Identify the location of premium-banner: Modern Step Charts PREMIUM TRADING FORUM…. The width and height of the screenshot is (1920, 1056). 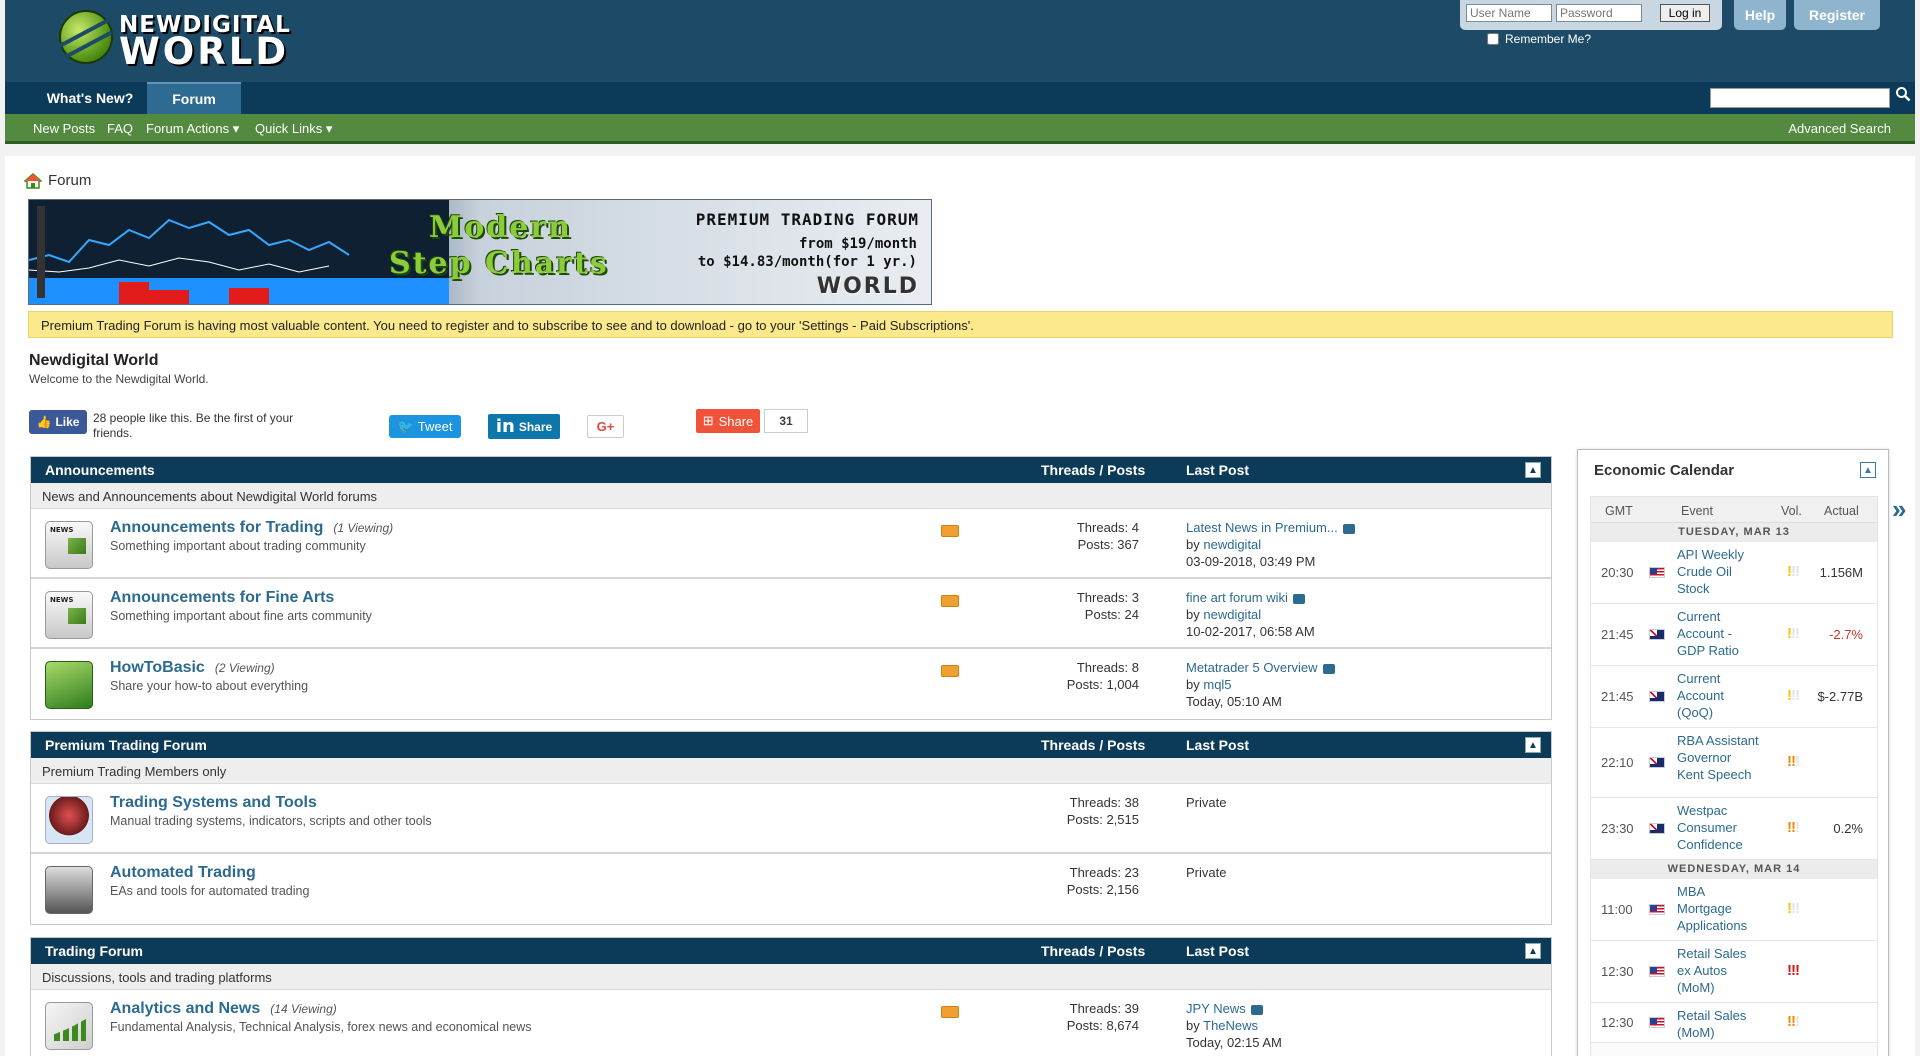
(480, 252).